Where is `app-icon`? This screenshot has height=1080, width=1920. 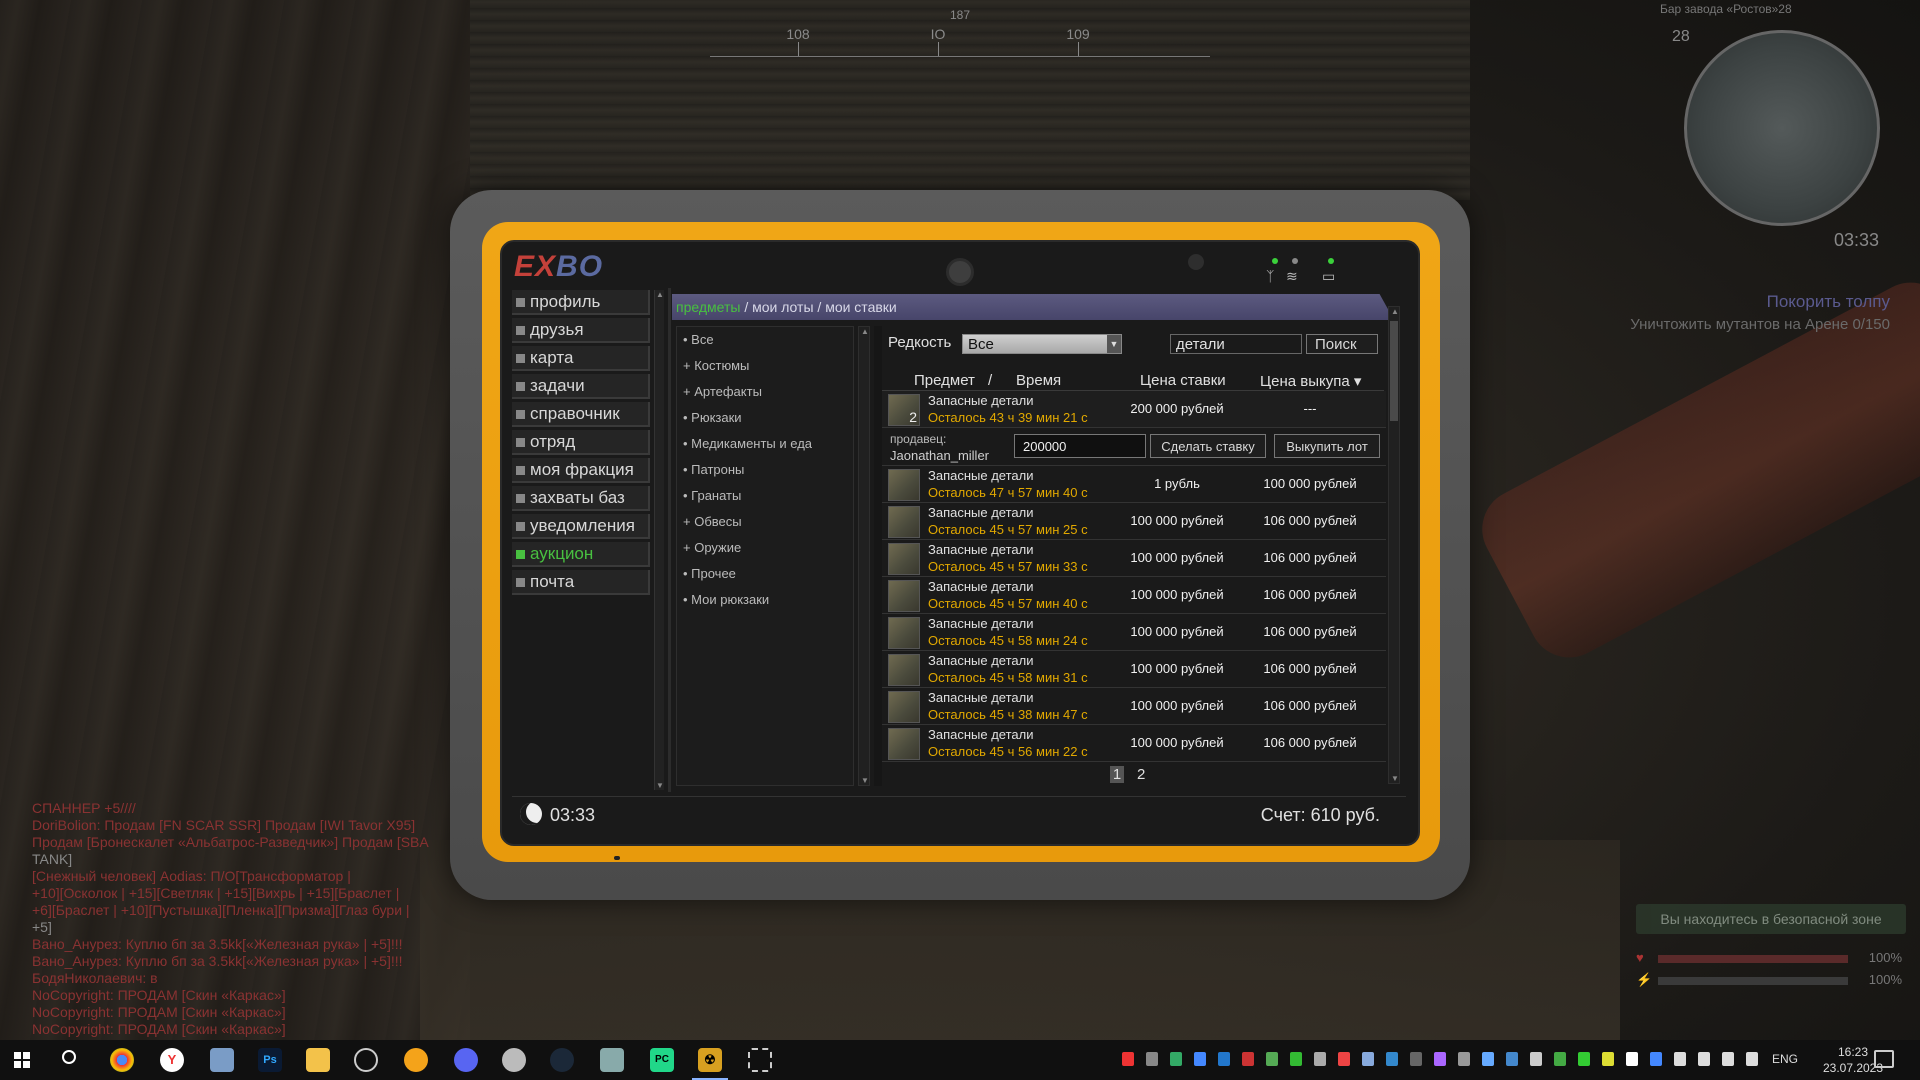 app-icon is located at coordinates (612, 1060).